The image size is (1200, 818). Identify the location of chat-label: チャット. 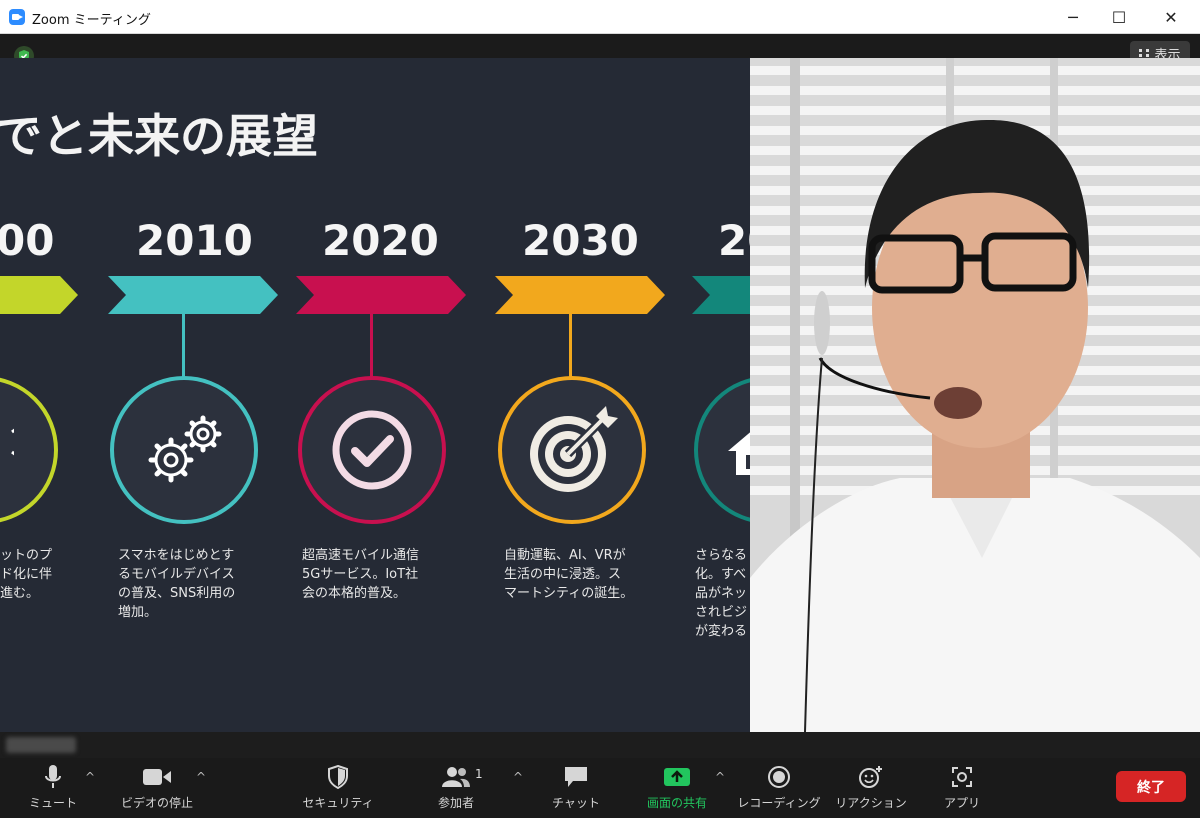
(576, 803).